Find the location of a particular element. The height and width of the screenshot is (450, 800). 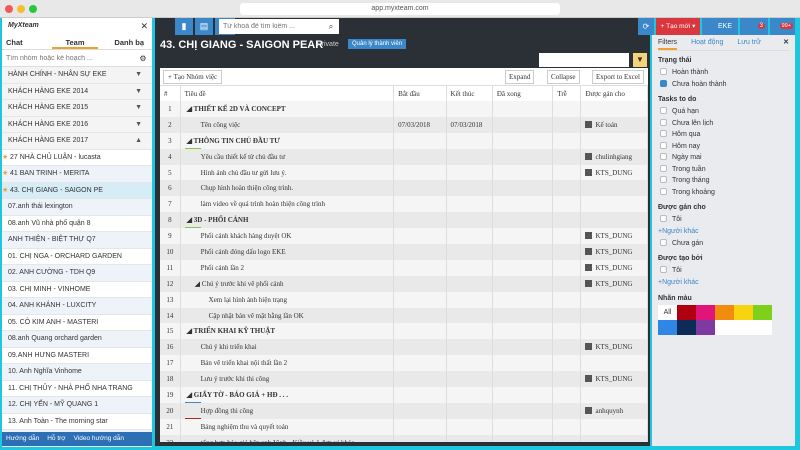

sidebar-item: 08.anh Vũ nhà phố quận 8 is located at coordinates (77, 224).